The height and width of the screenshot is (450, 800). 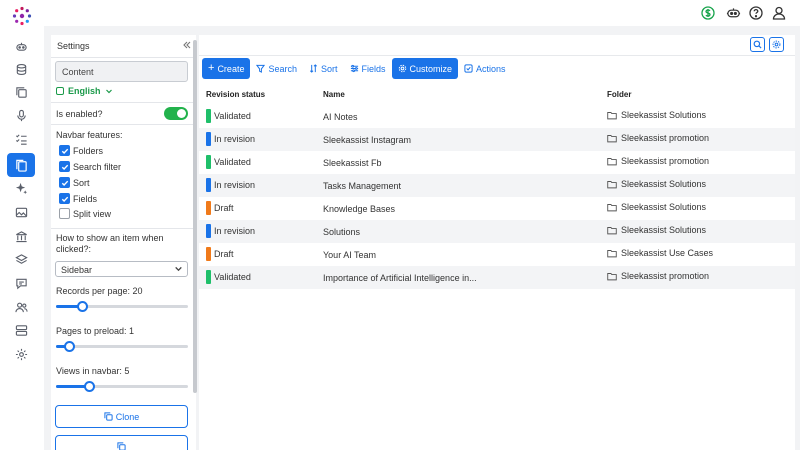 What do you see at coordinates (122, 306) in the screenshot?
I see `records-per-page-slider` at bounding box center [122, 306].